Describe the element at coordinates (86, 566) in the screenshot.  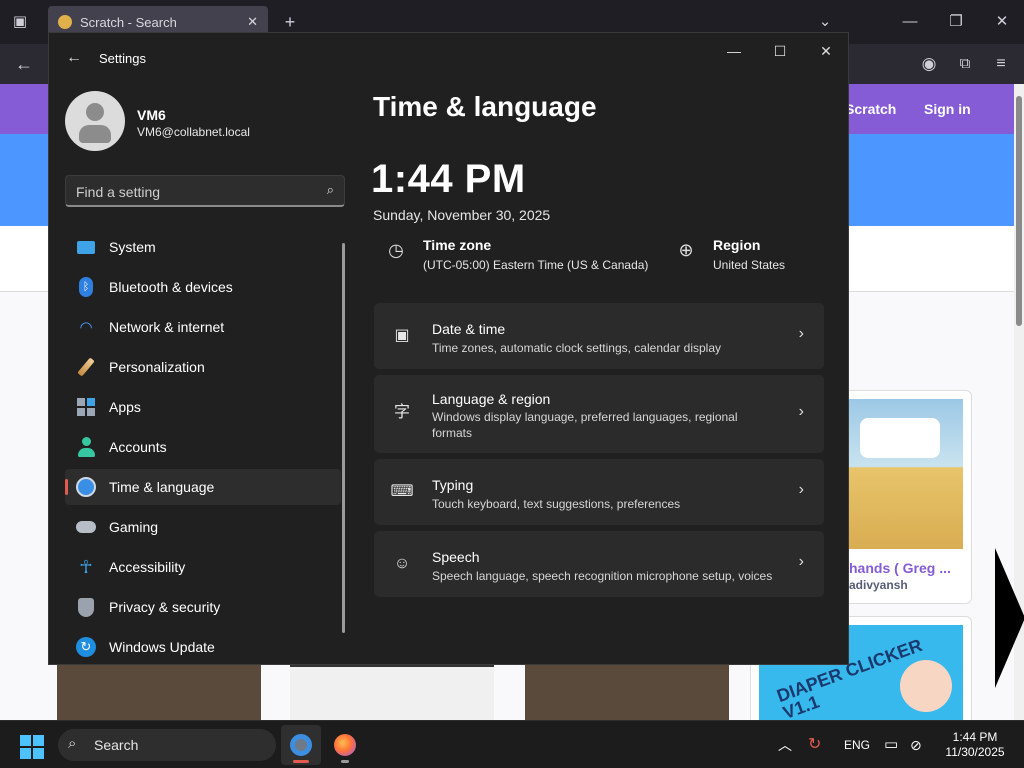
I see `accessibility-icon: ☥` at that location.